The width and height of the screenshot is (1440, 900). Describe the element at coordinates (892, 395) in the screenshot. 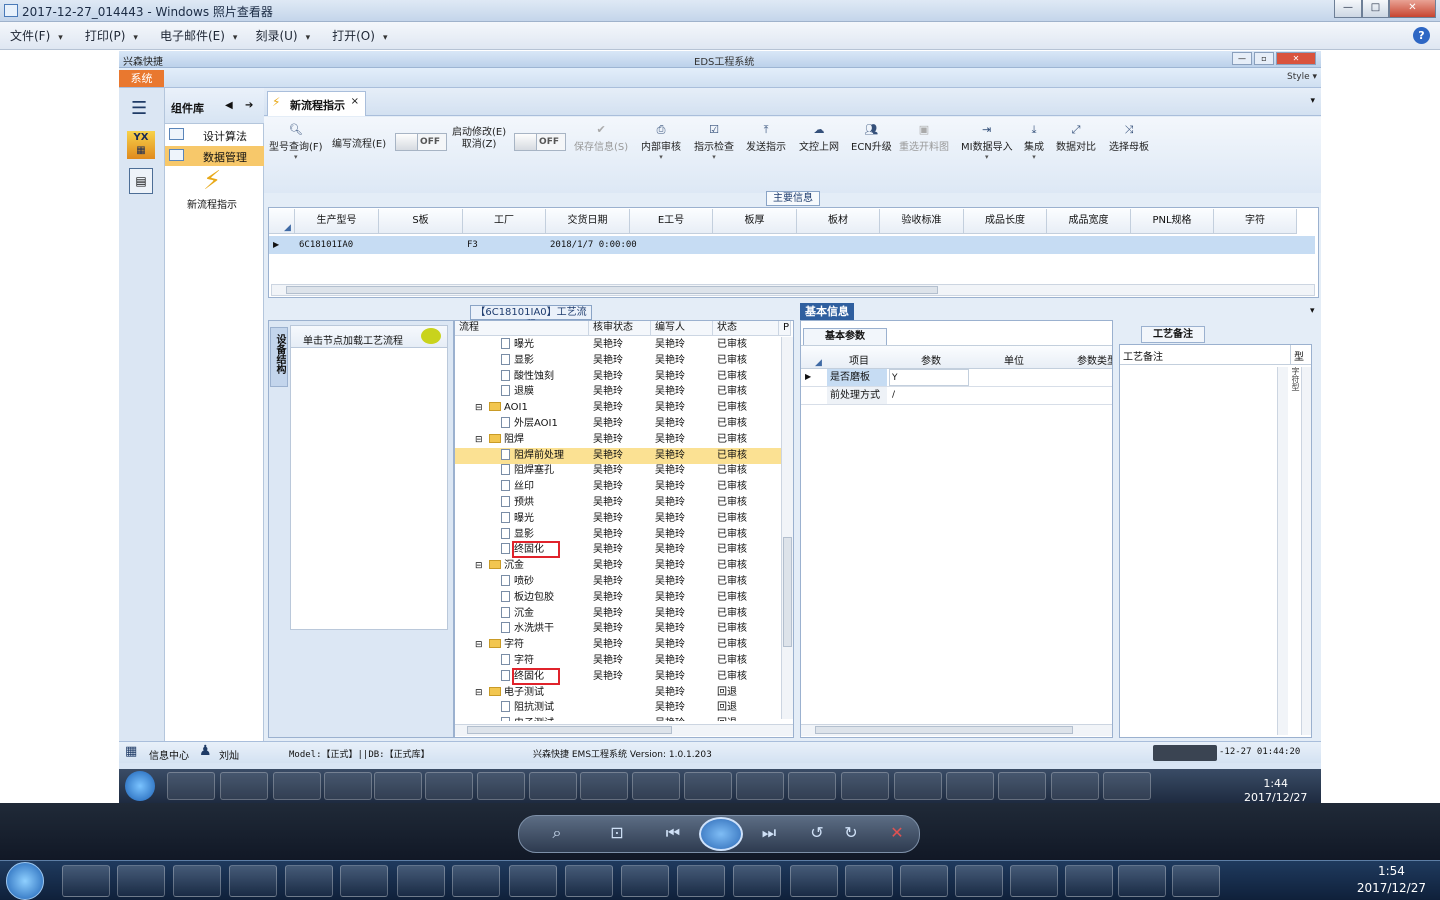

I see `param-value: /` at that location.